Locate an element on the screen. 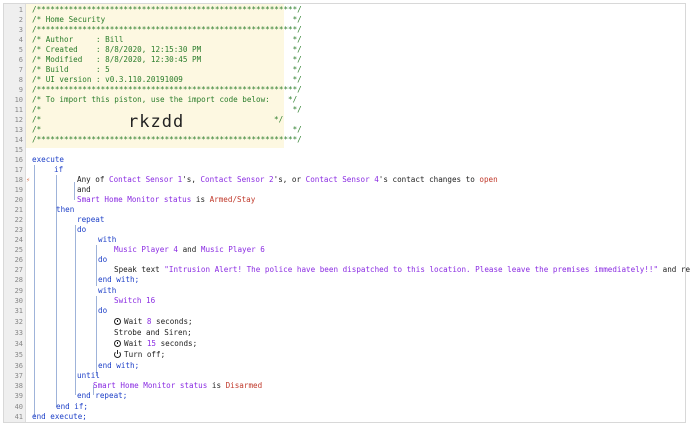 Image resolution: width=690 pixels, height=427 pixels. line-number: 29 is located at coordinates (18, 291).